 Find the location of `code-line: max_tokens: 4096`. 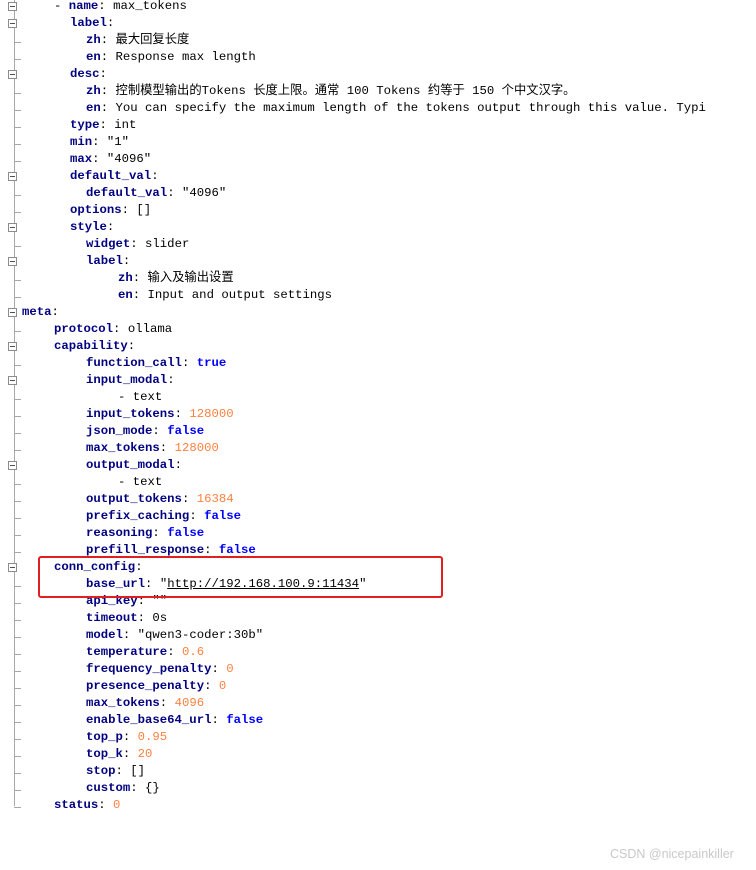

code-line: max_tokens: 4096 is located at coordinates (145, 703).